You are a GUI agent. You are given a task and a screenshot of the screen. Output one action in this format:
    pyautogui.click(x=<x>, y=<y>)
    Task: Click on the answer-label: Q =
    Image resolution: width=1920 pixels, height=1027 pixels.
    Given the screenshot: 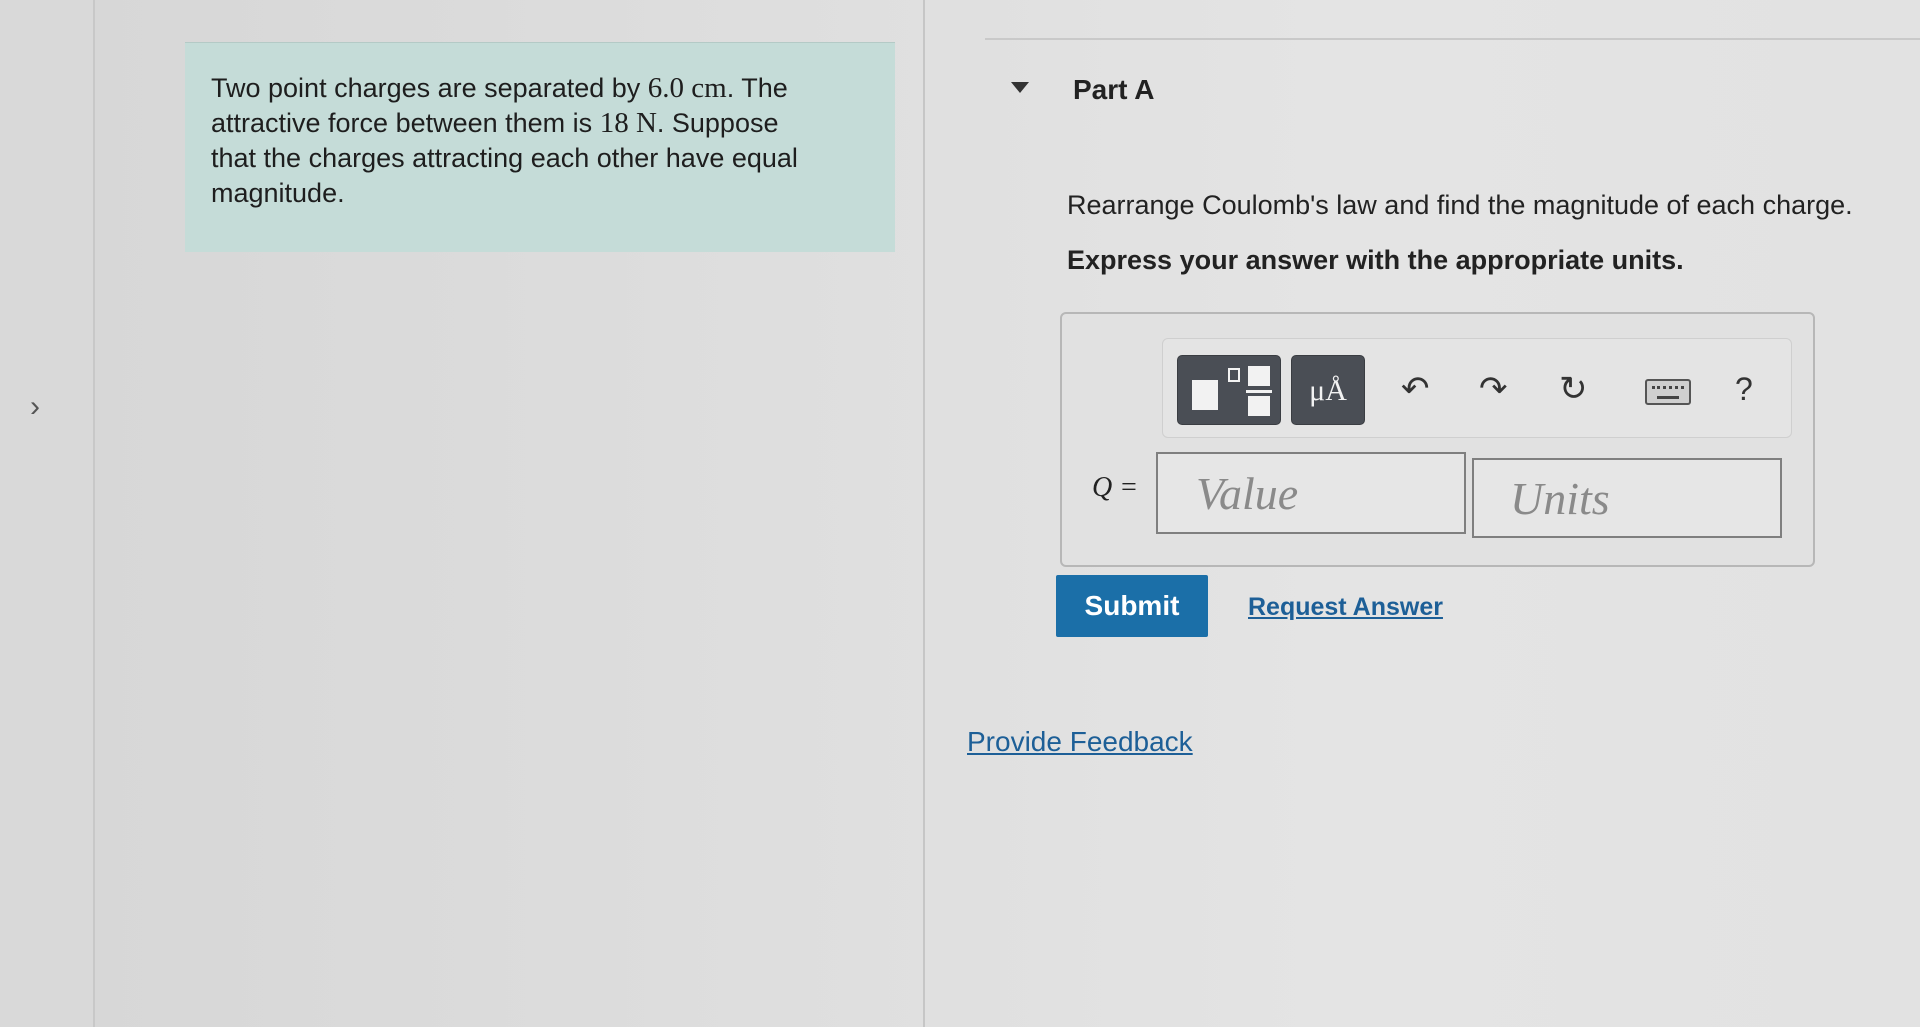 What is the action you would take?
    pyautogui.click(x=1115, y=487)
    